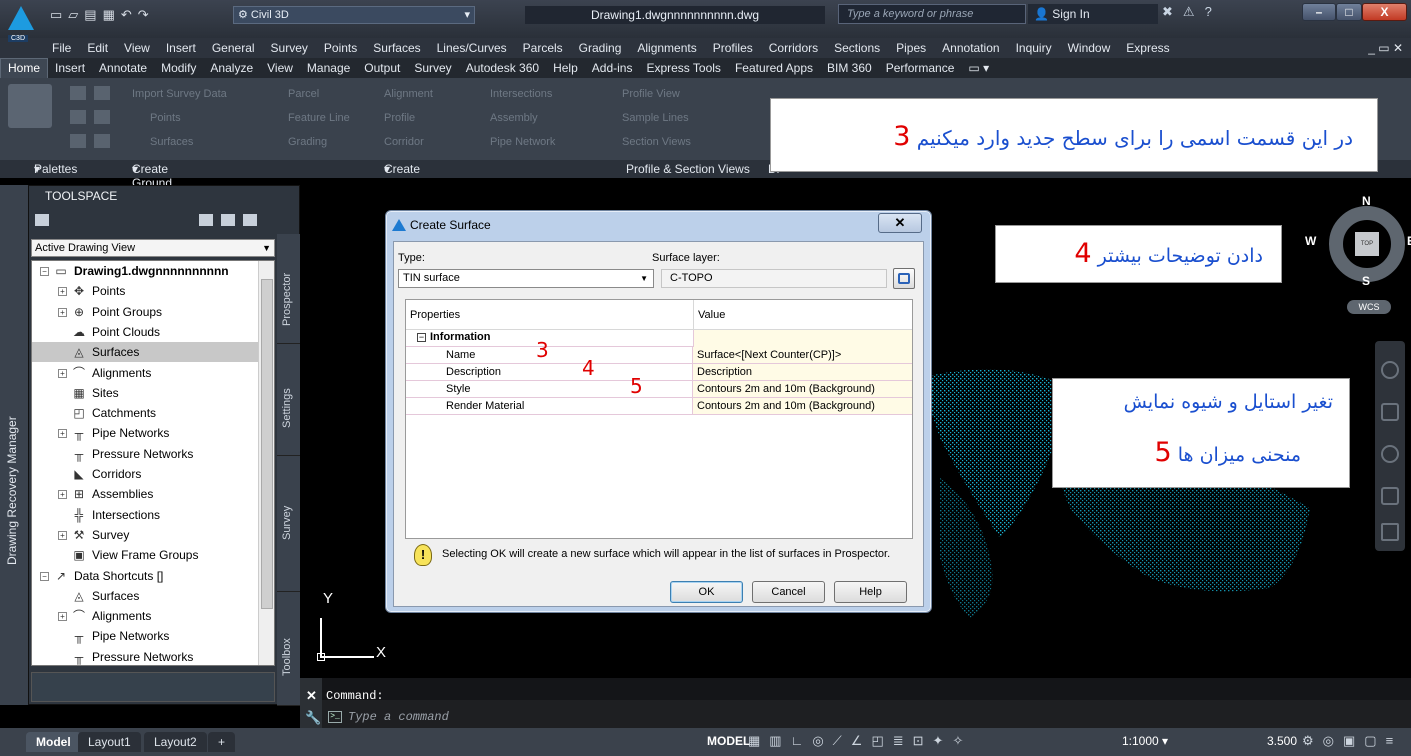 The width and height of the screenshot is (1411, 756). Describe the element at coordinates (181, 48) in the screenshot. I see `menu-insert: Insert` at that location.